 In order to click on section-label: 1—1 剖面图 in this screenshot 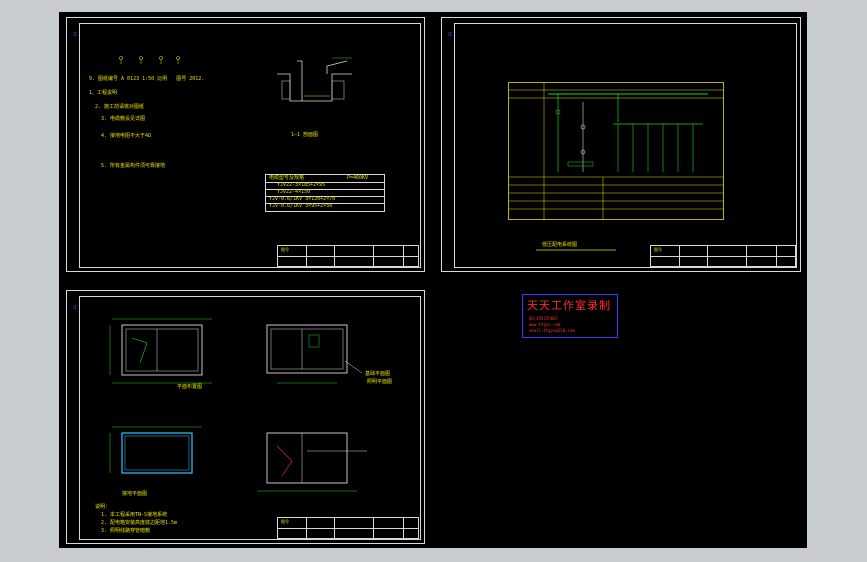, I will do `click(305, 135)`.